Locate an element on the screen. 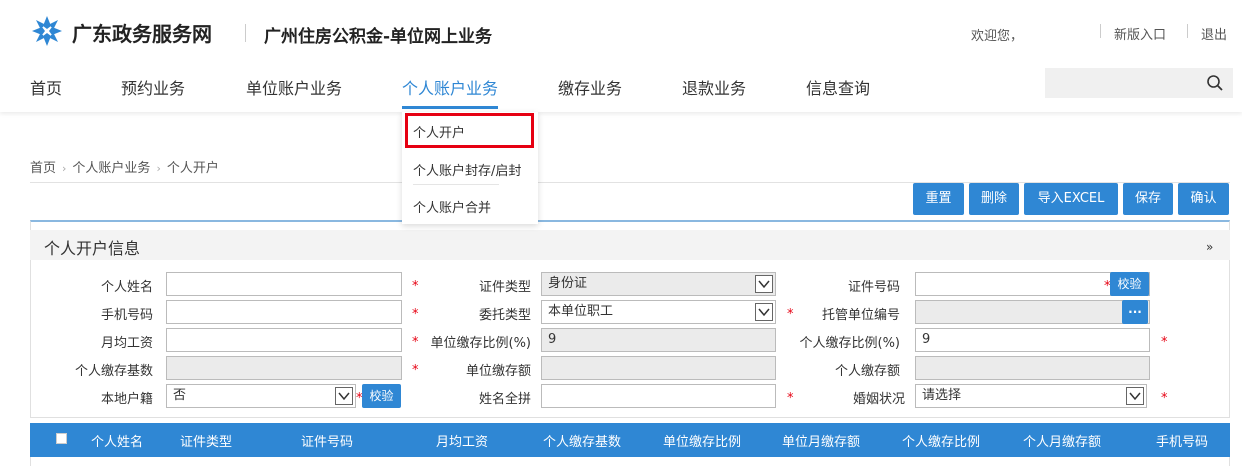 This screenshot has height=466, width=1242. local-value: 否 is located at coordinates (180, 395).